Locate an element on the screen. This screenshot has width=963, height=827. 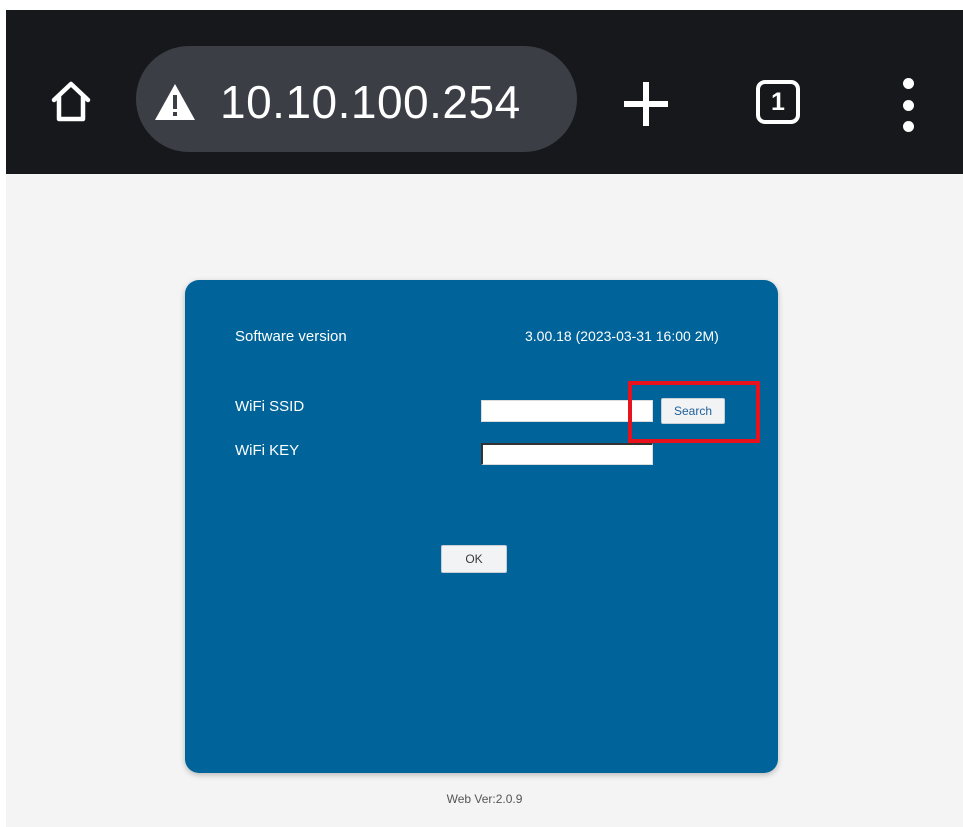
software-version-value: 3.00.18 (2023-03-31 16:00 2M) is located at coordinates (622, 336).